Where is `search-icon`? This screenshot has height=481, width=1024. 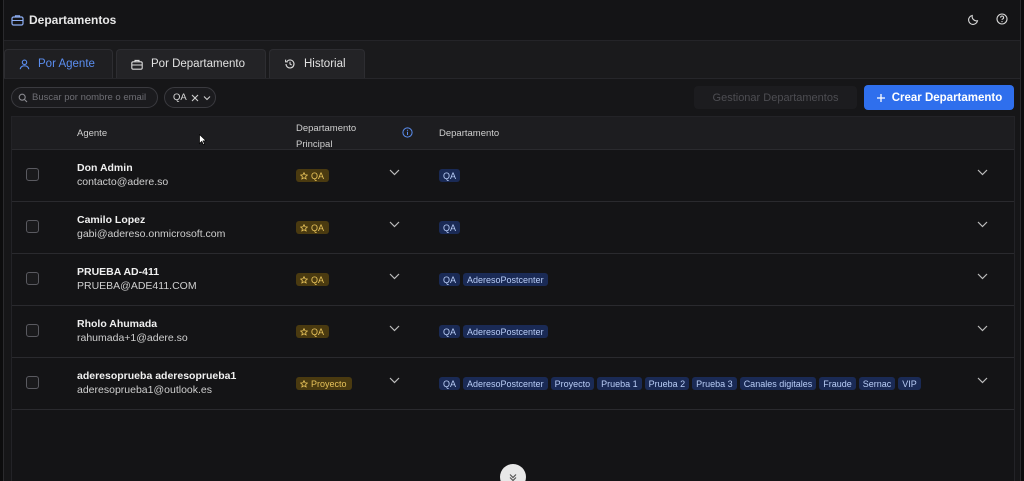 search-icon is located at coordinates (23, 98).